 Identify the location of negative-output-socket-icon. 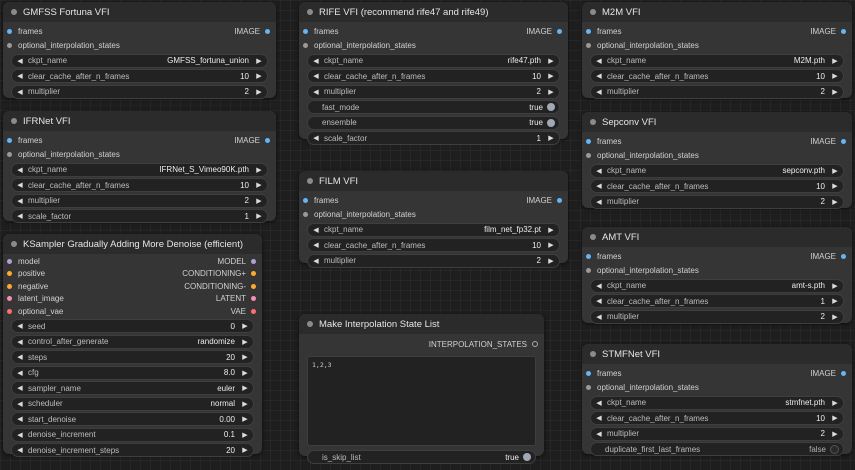
(253, 286).